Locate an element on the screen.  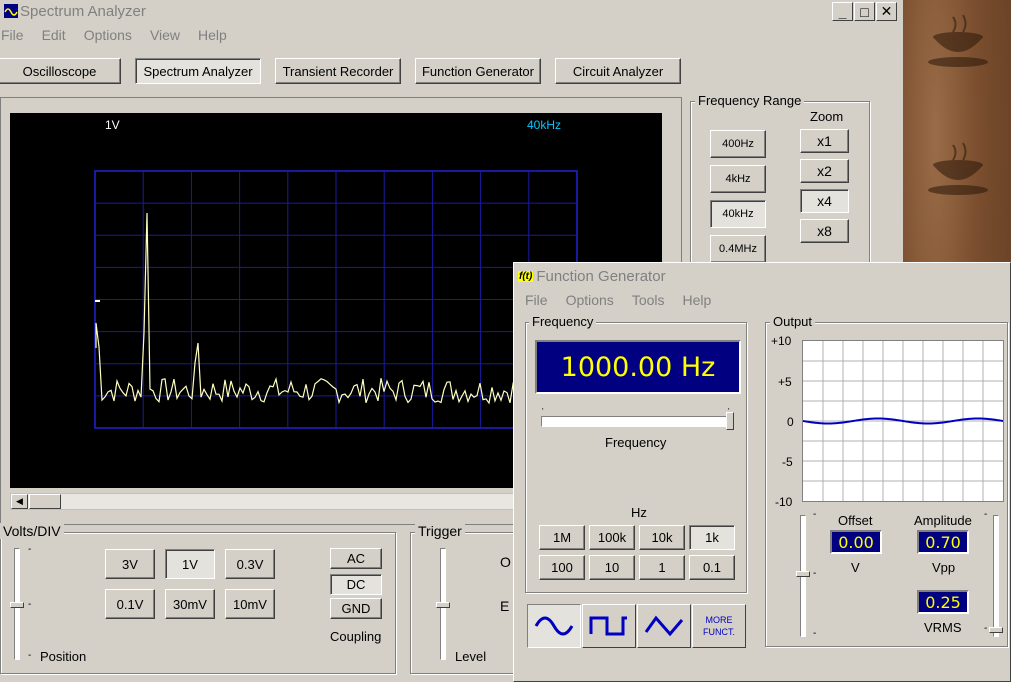
y-label-plus10: +10 is located at coordinates (781, 341).